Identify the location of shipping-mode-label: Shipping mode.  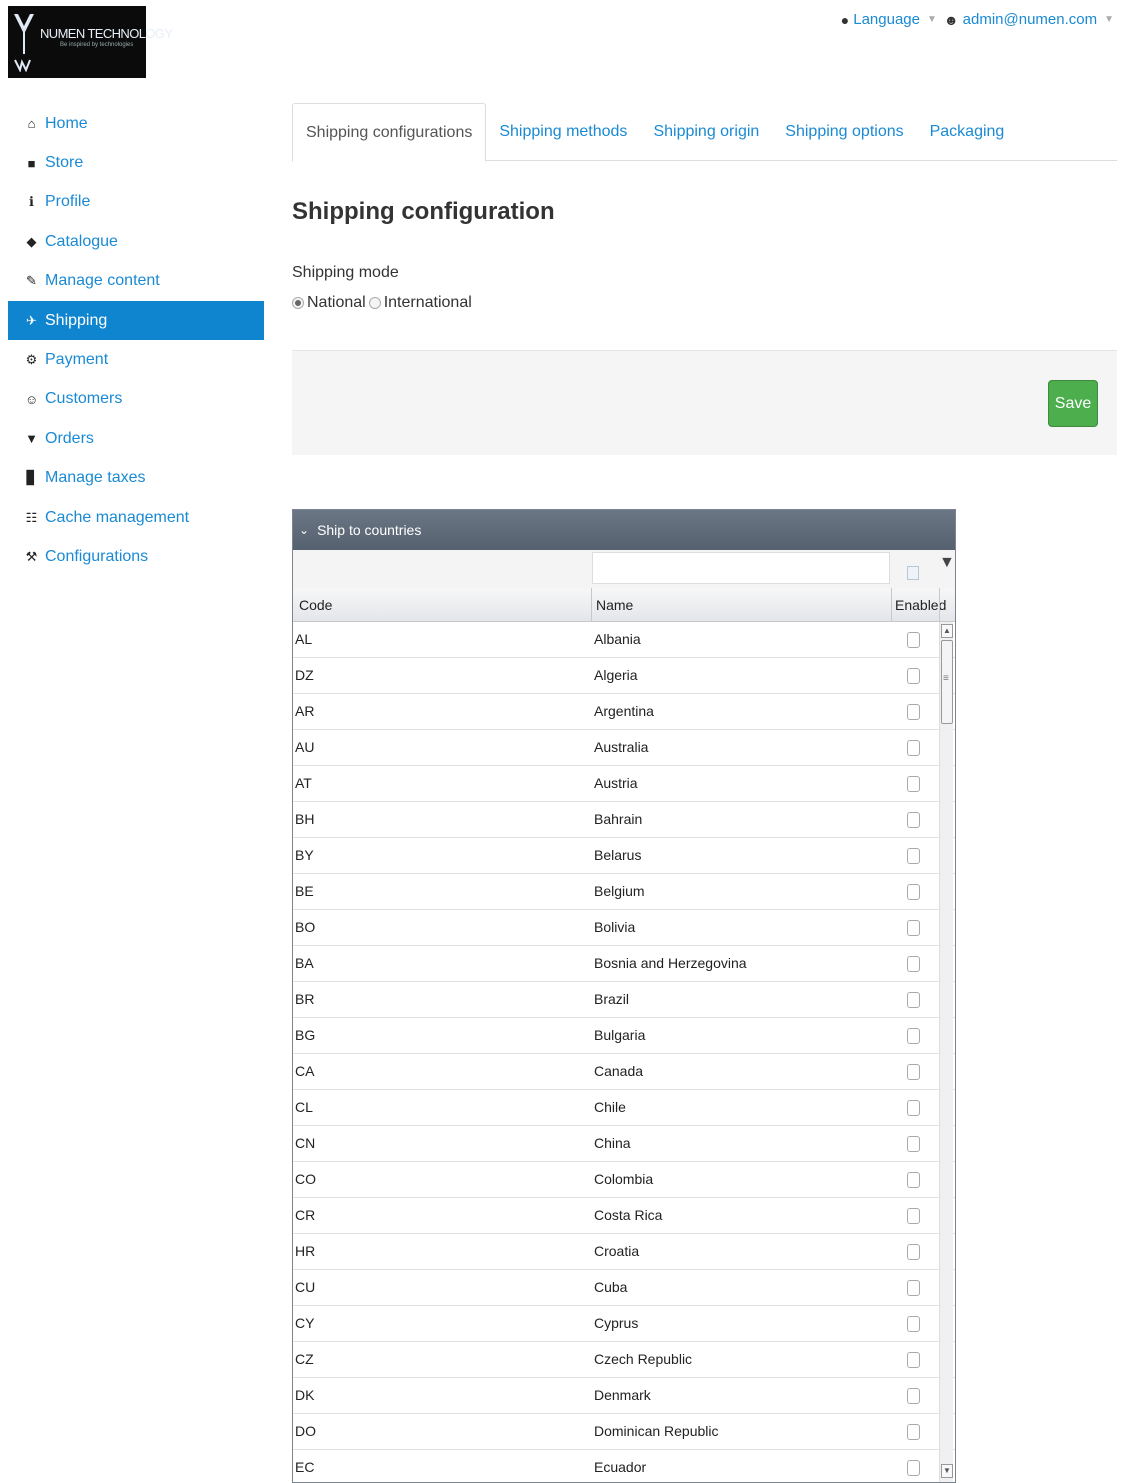
(345, 272).